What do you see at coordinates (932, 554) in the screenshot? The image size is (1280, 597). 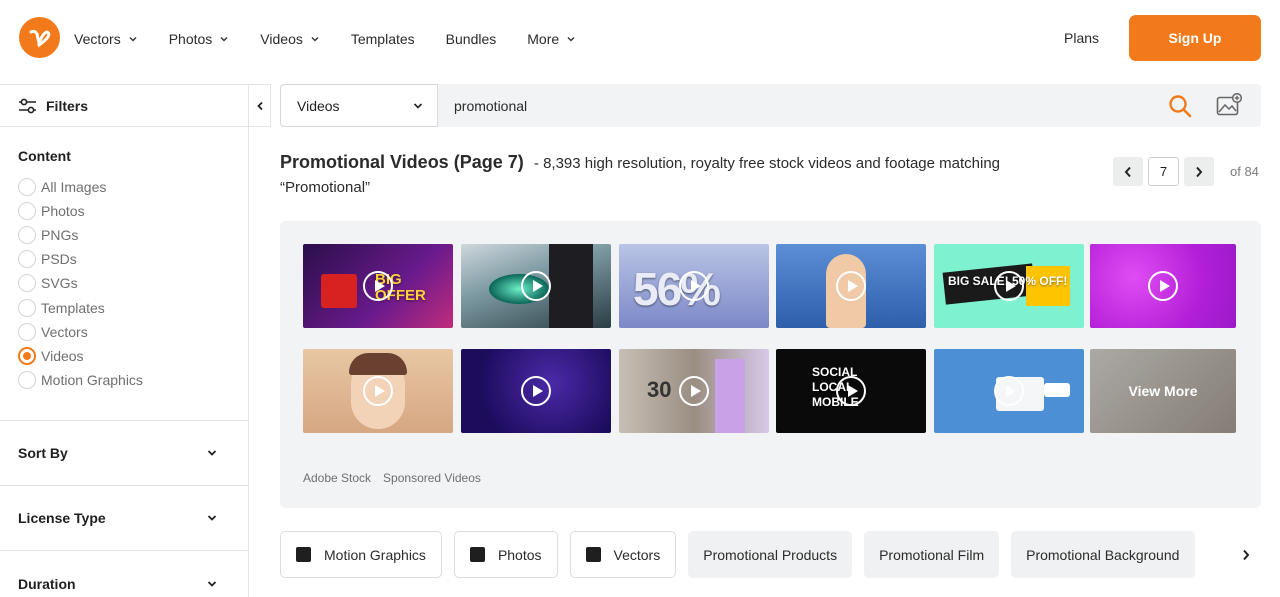 I see `chip-promotional-film: Promotional Film` at bounding box center [932, 554].